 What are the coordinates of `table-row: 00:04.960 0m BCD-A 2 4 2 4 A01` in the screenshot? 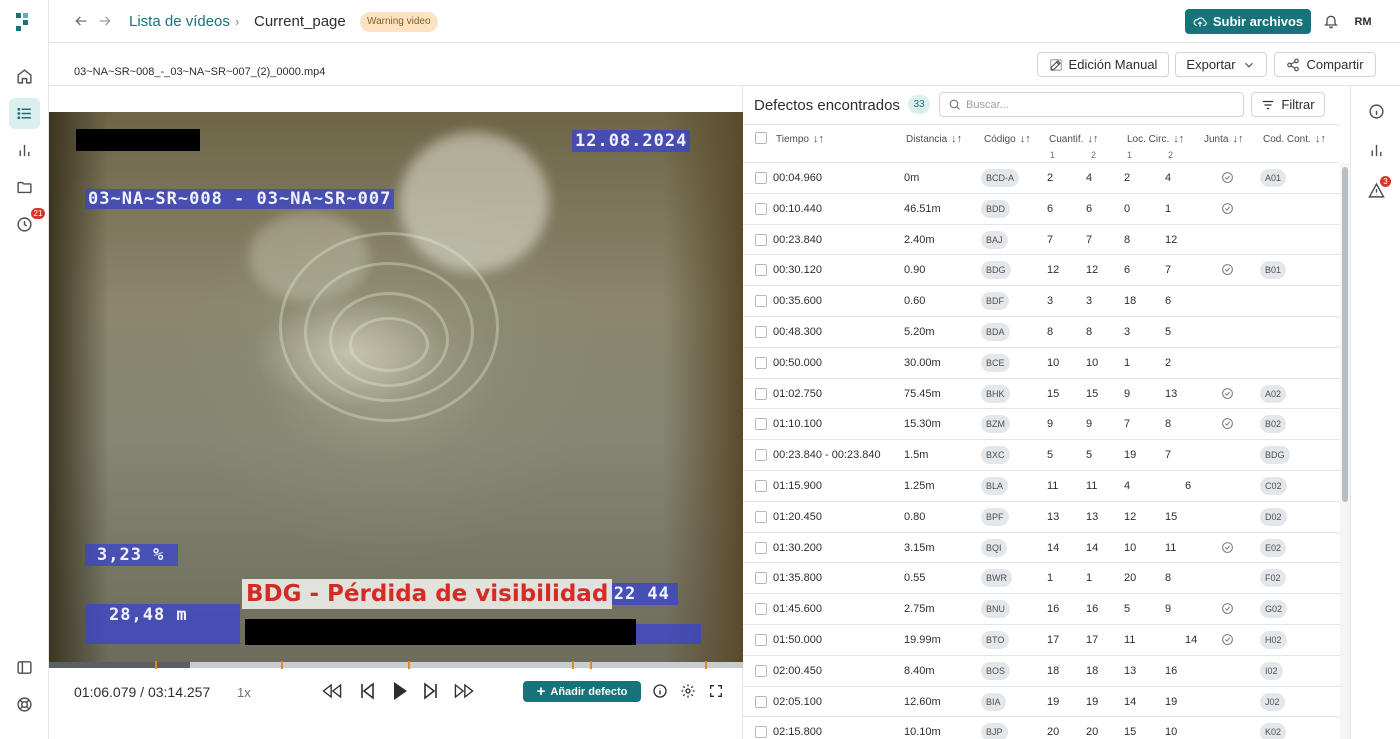 It's located at (1041, 178).